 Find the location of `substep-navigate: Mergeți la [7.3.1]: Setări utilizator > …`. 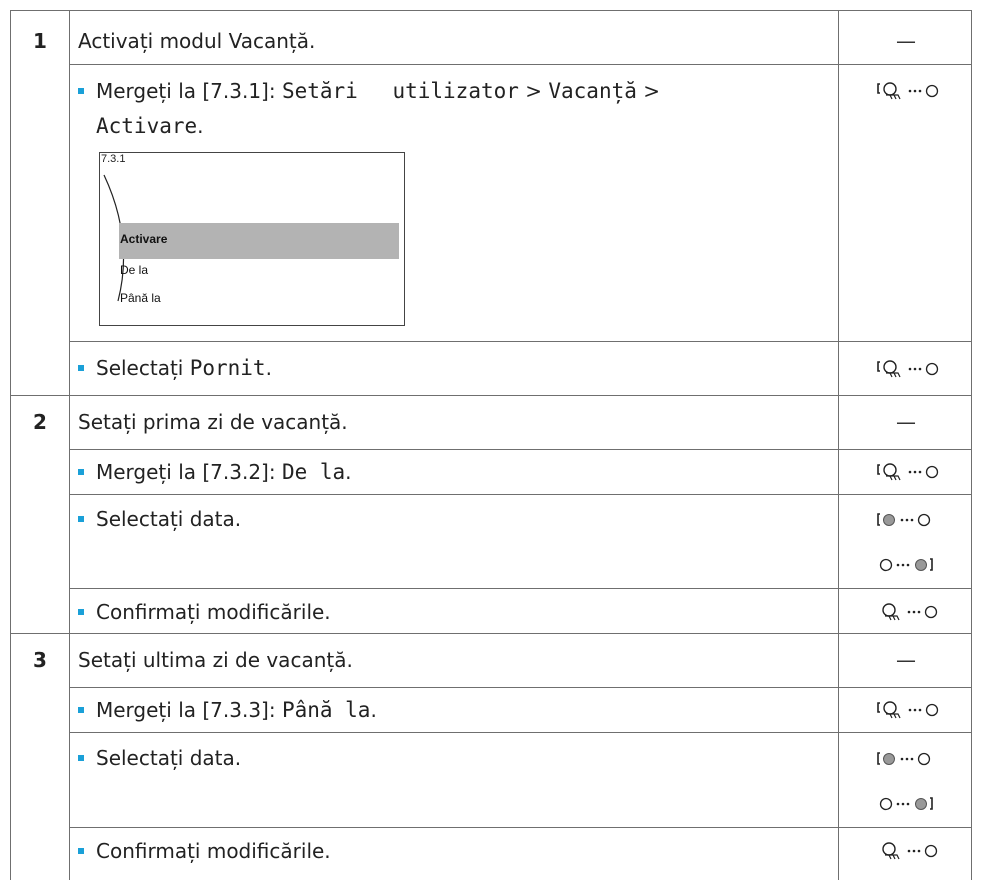

substep-navigate: Mergeți la [7.3.1]: Setări utilizator > … is located at coordinates (369, 91).